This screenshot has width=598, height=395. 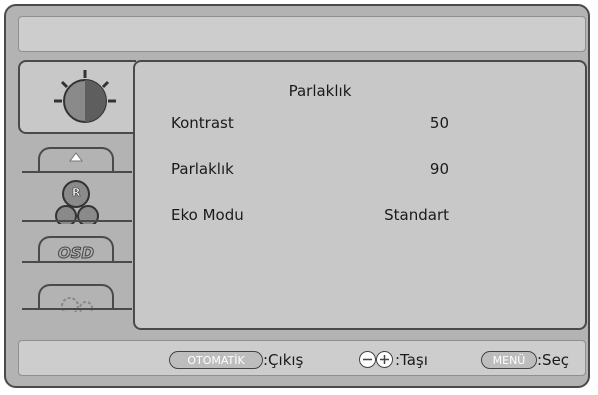 I want to click on row-value-parlaklik: 90, so click(x=439, y=169).